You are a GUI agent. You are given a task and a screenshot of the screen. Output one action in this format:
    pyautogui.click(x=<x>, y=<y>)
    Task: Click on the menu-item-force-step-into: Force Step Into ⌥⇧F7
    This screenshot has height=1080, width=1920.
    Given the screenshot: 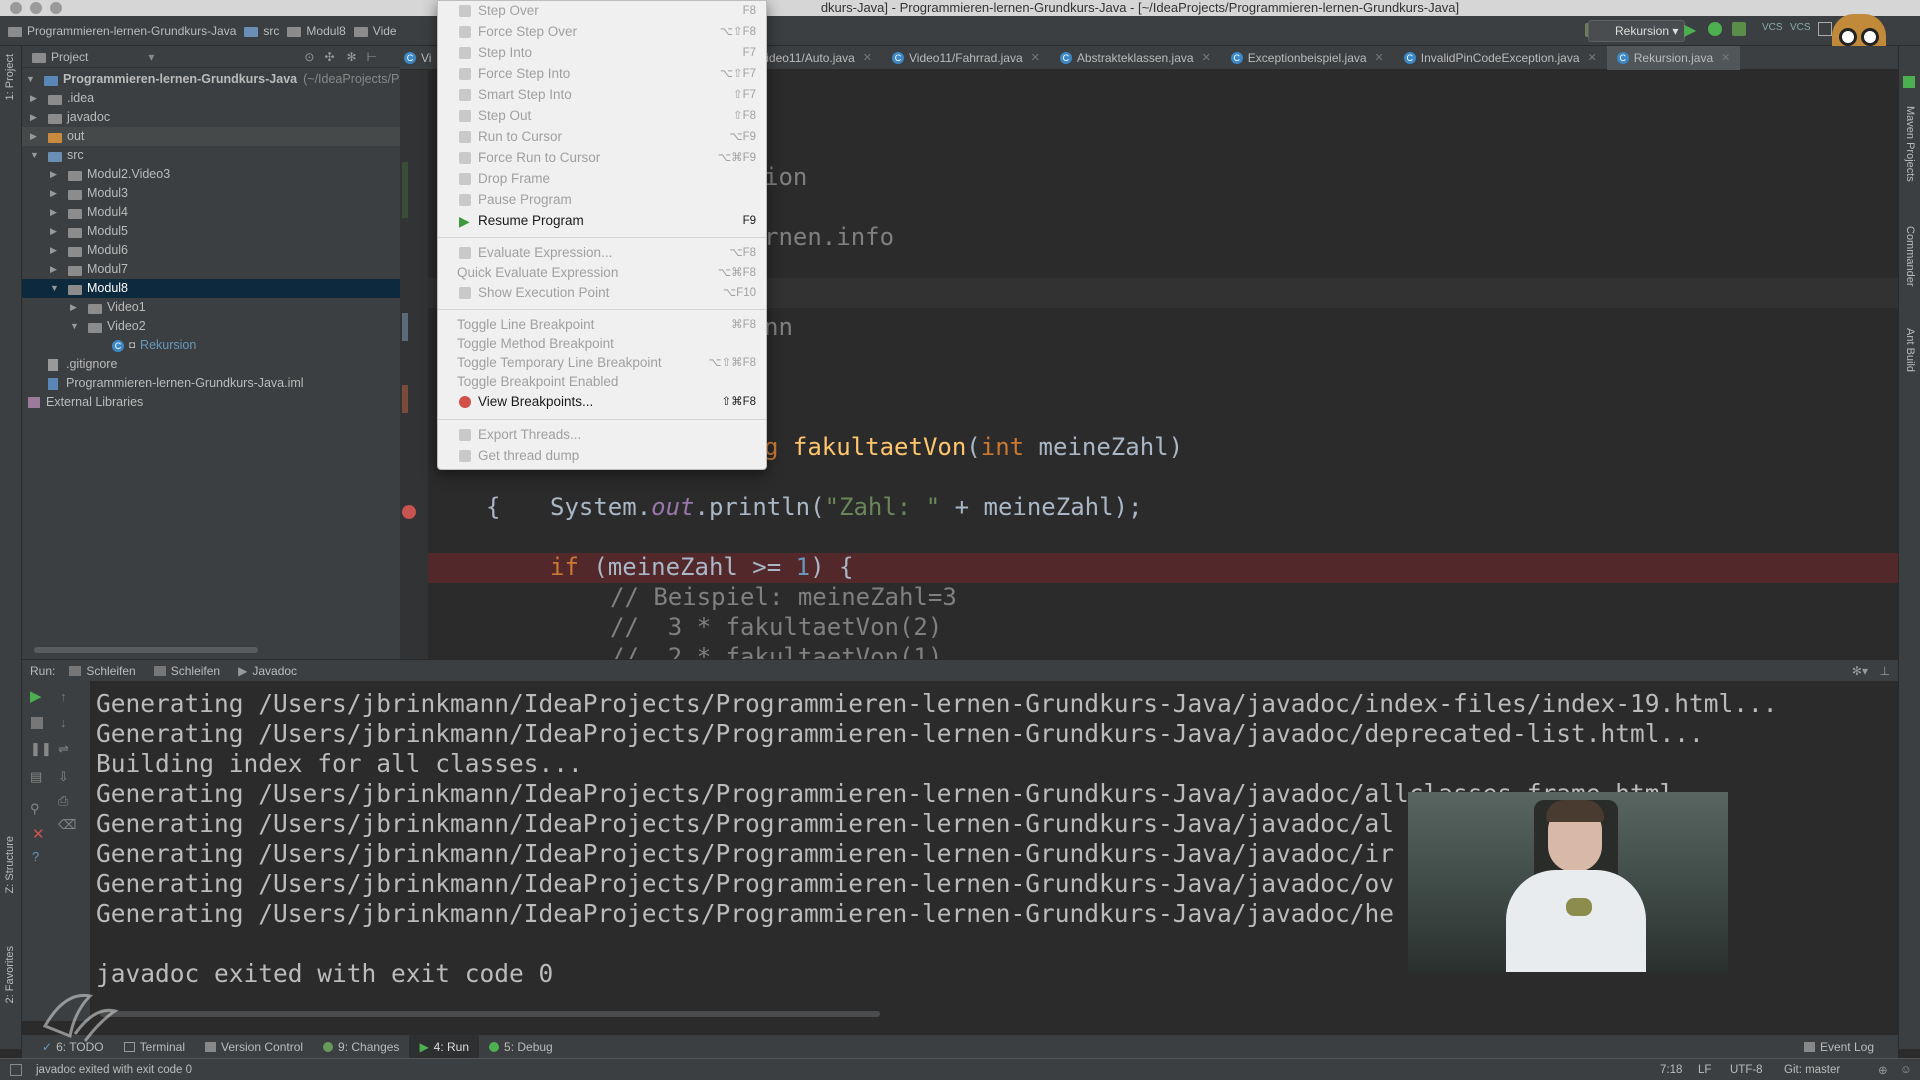 What is the action you would take?
    pyautogui.click(x=602, y=74)
    